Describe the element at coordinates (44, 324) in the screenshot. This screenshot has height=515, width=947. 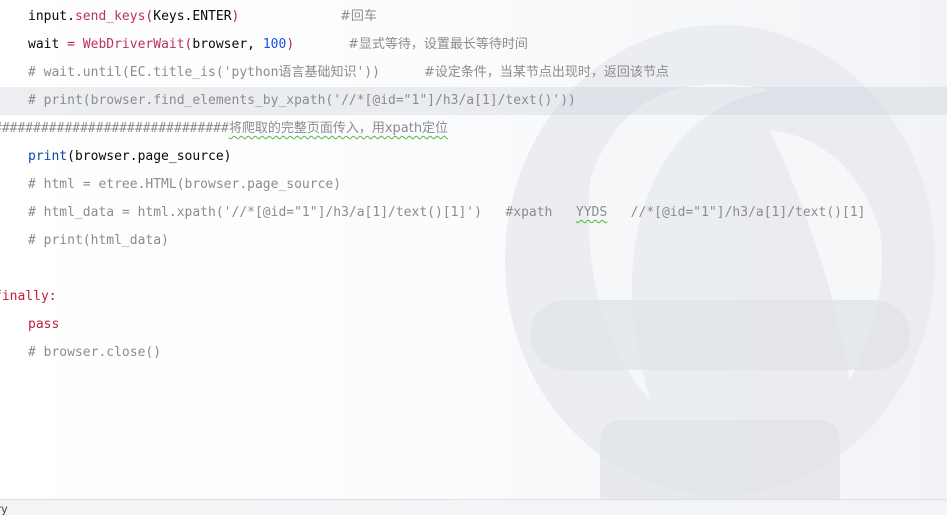
I see `keyword-pass: pass` at that location.